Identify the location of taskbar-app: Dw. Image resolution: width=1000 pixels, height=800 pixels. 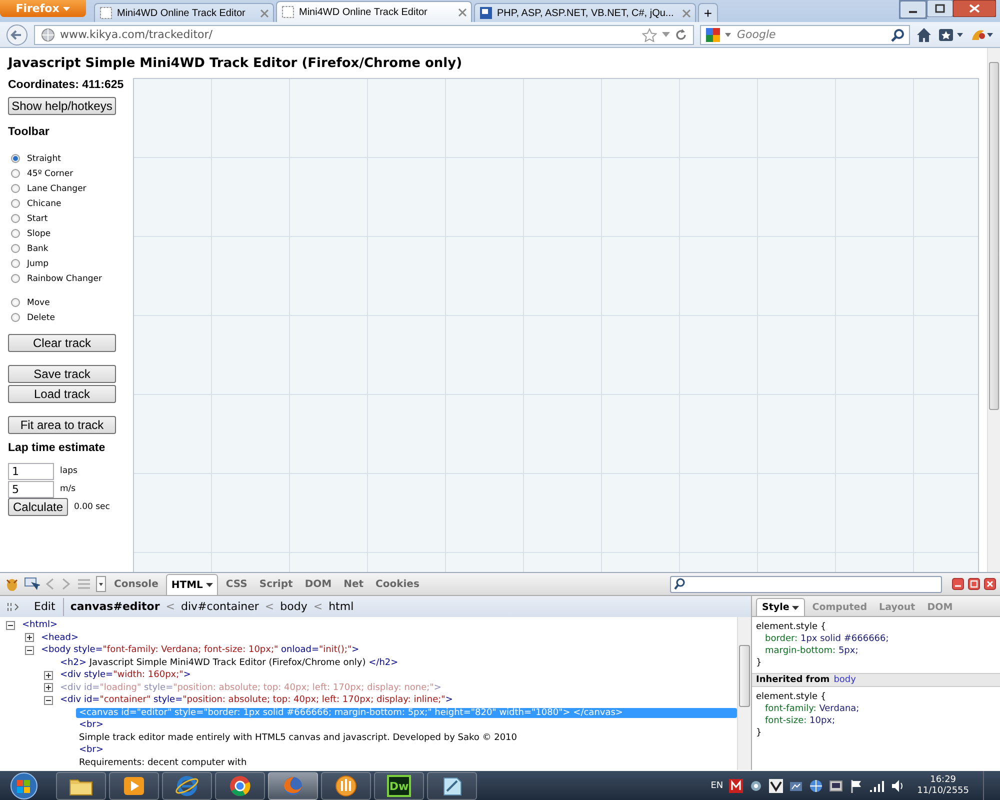
(399, 786).